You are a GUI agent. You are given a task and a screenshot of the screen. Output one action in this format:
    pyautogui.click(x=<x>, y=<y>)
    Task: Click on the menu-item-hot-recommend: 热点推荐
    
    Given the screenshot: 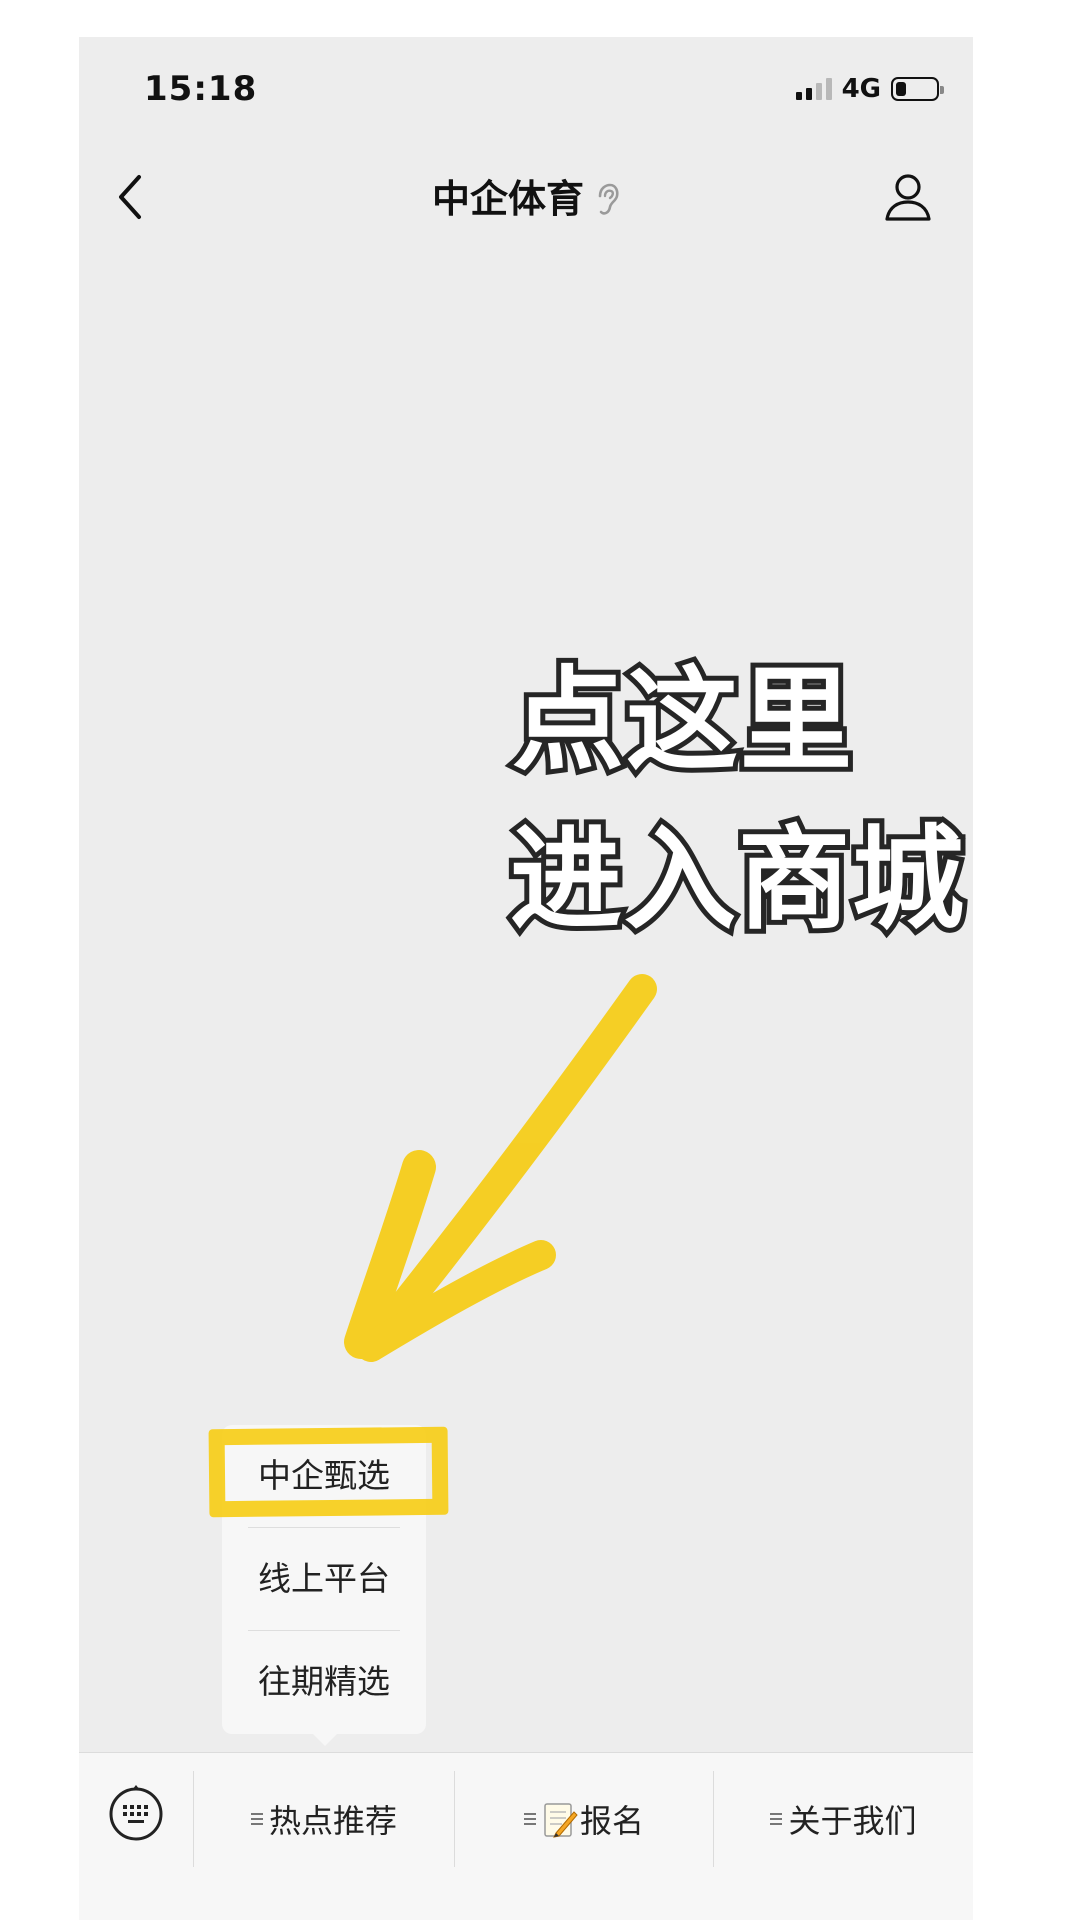 What is the action you would take?
    pyautogui.click(x=324, y=1819)
    